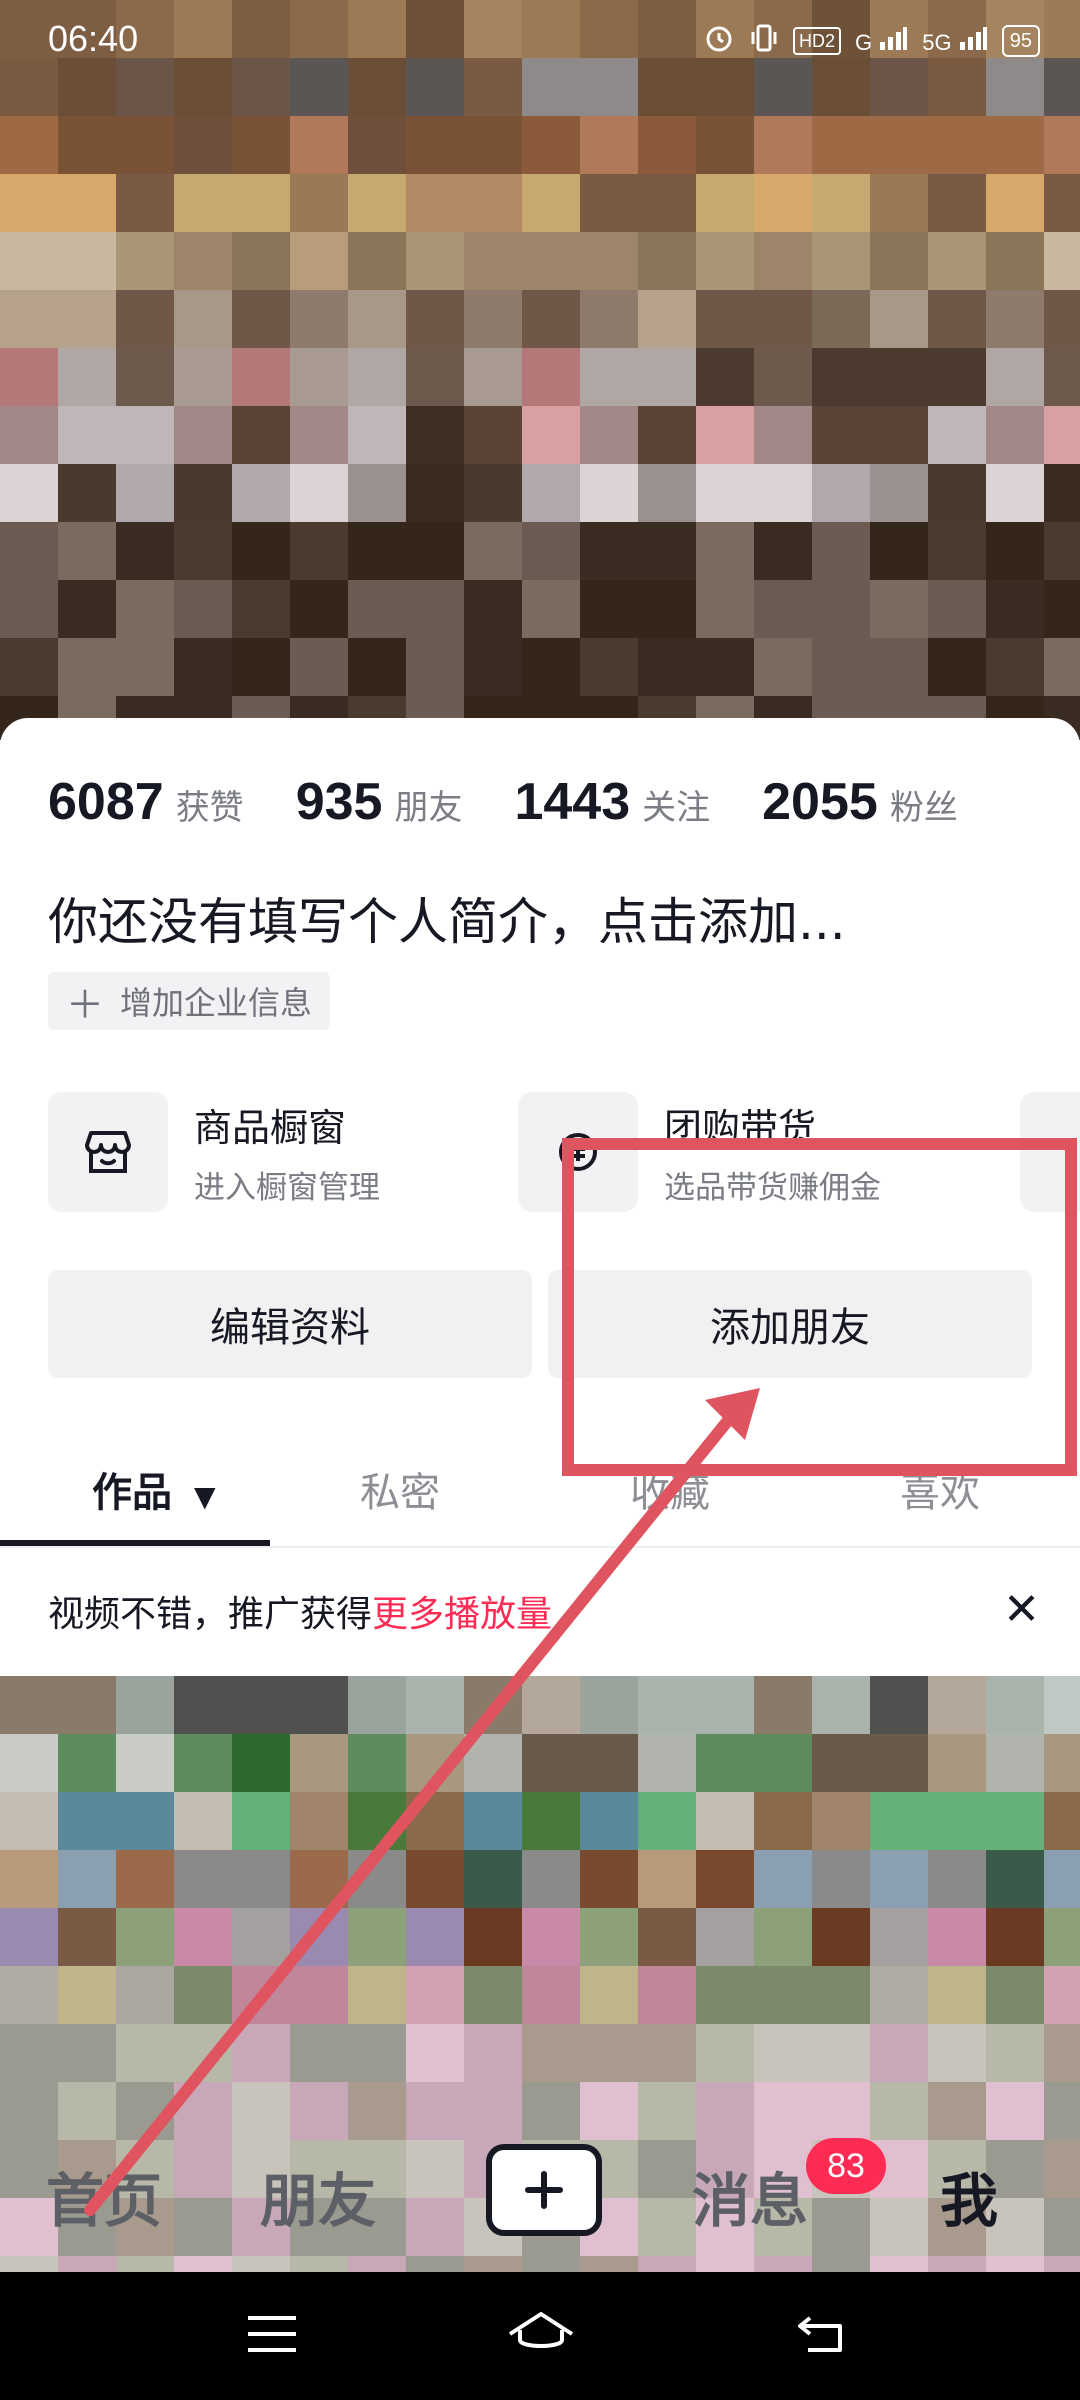 The height and width of the screenshot is (2400, 1080). I want to click on stat-friends: 935 朋友, so click(379, 802).